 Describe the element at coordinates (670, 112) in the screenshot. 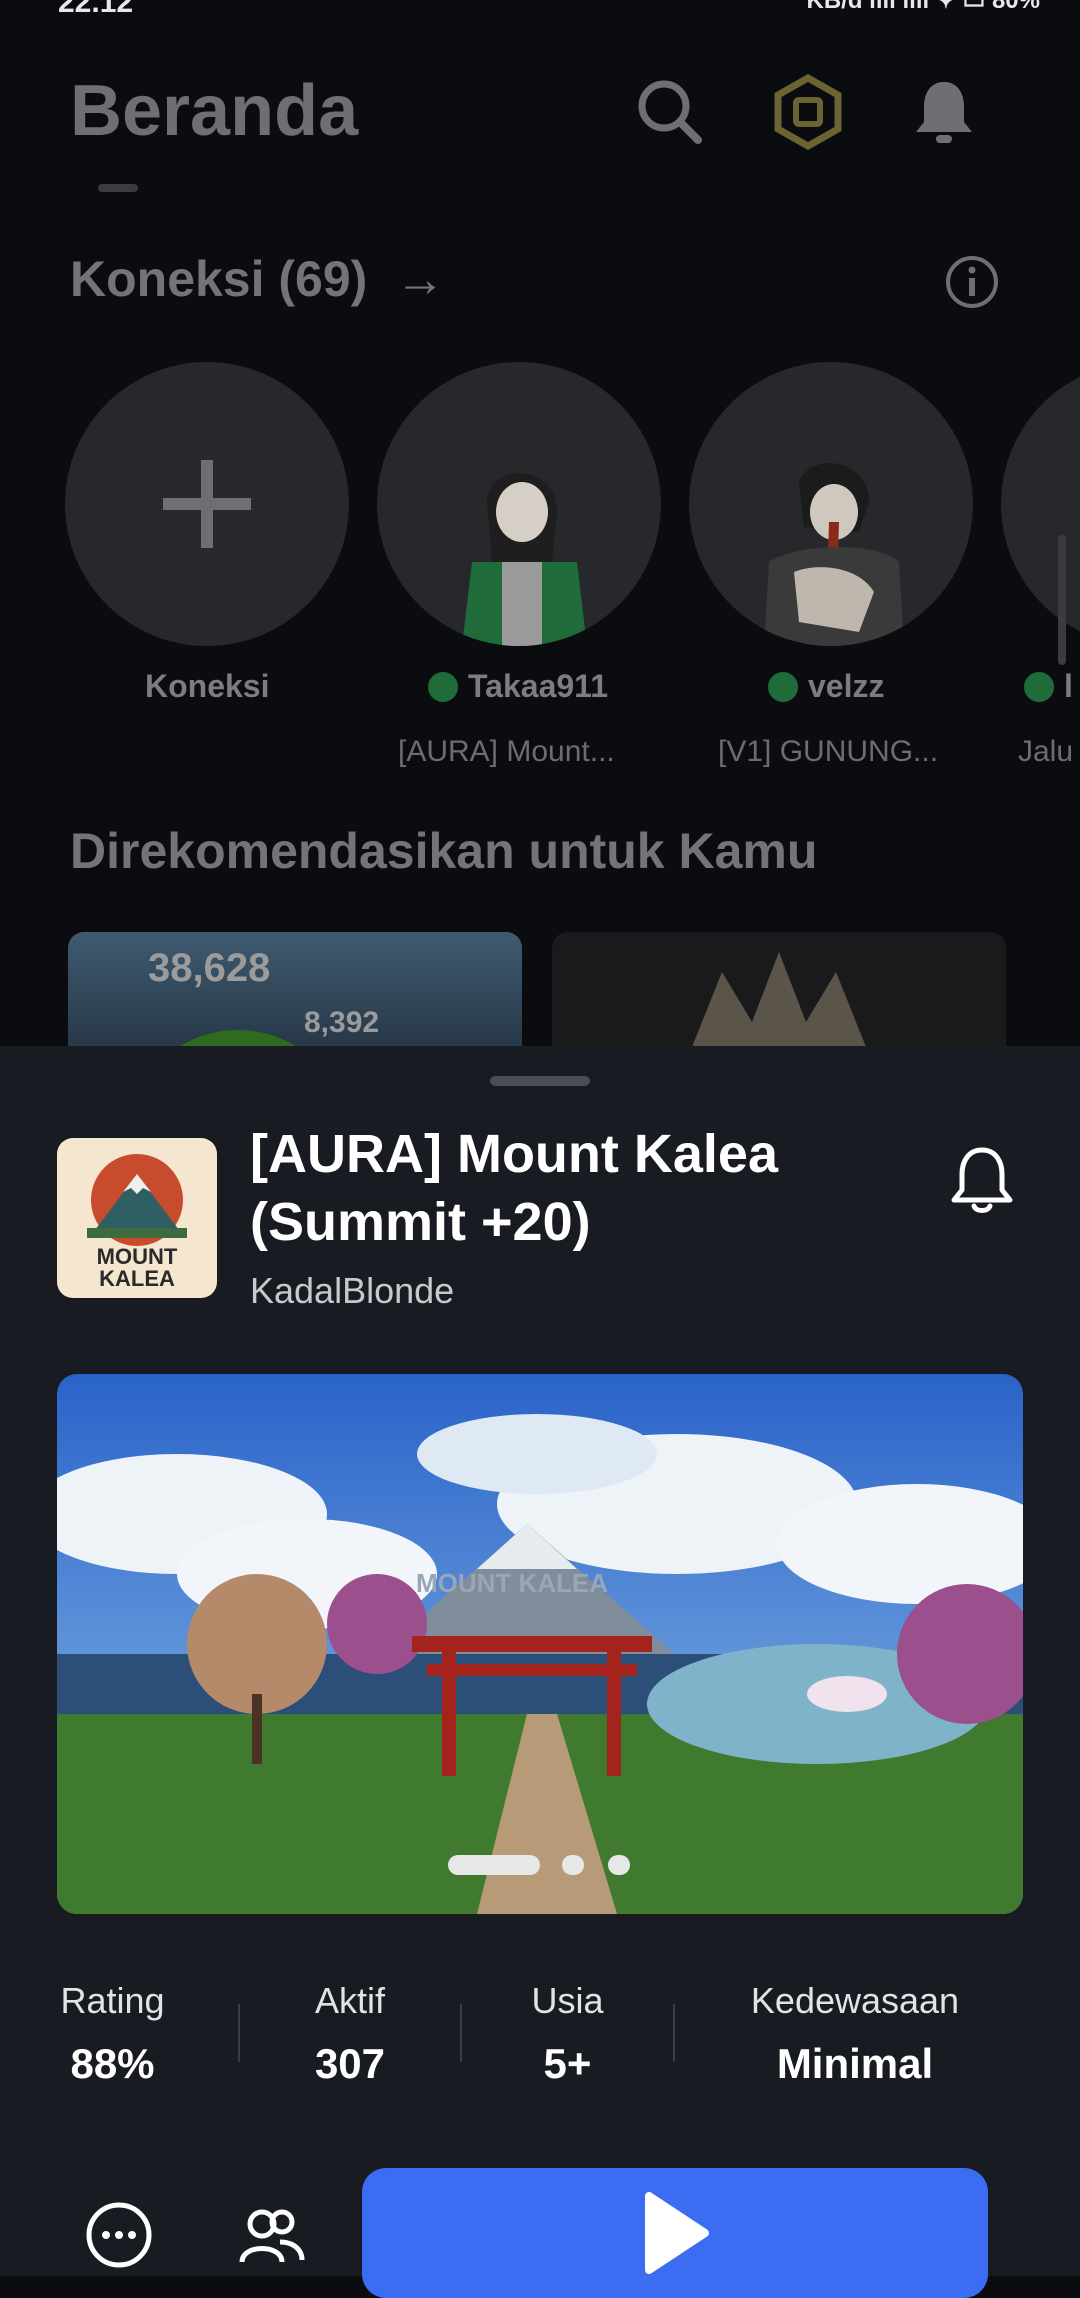

I see `search-icon` at that location.